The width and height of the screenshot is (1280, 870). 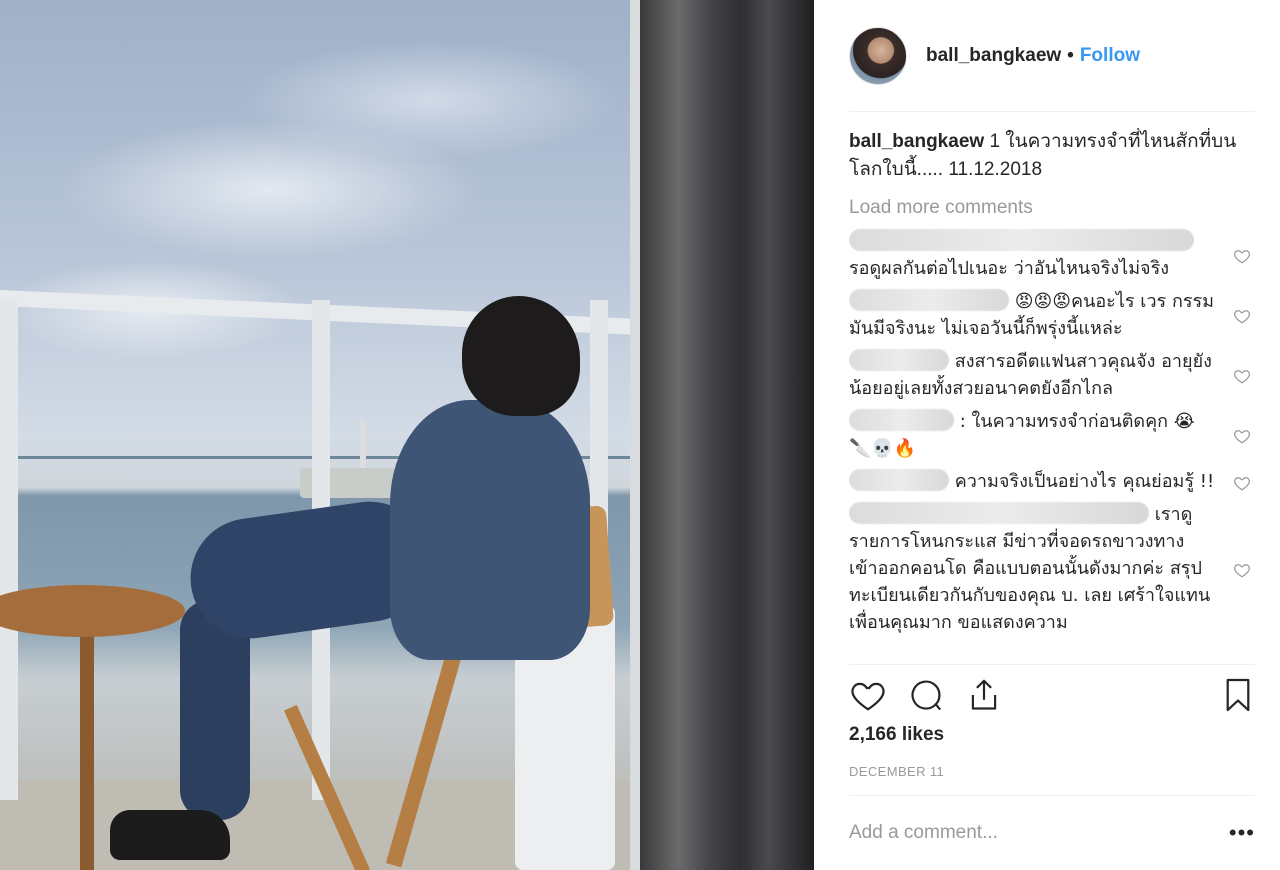 What do you see at coordinates (1084, 481) in the screenshot?
I see `comment-text: ความจริงเป็นอย่างไร คุณย่อมรู้ !!` at bounding box center [1084, 481].